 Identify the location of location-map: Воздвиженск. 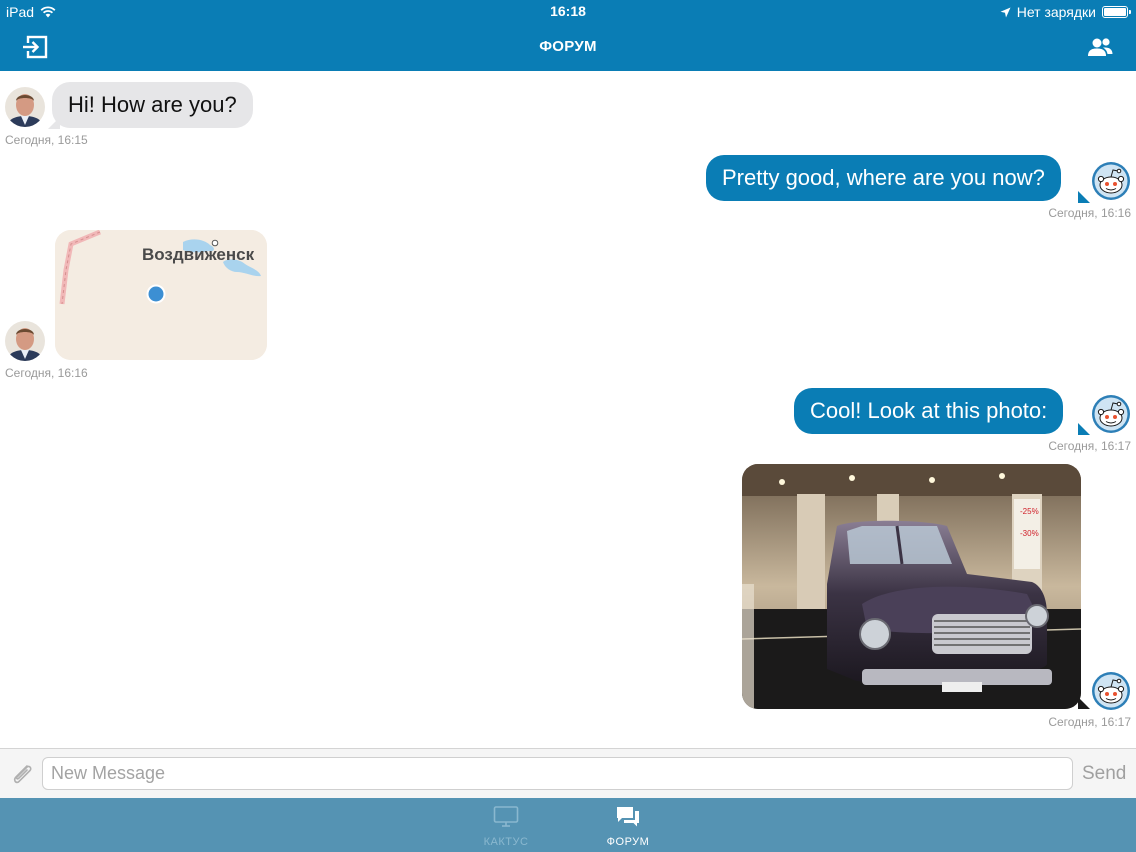
(161, 295).